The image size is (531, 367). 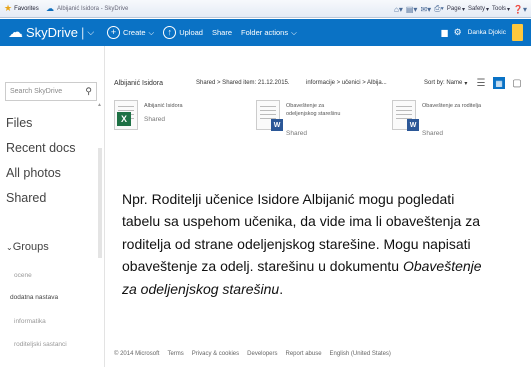 I want to click on browser-toolbar: ⌂▾ ▤▾ ✉▾ ⎙▾ Page ▾ Safety ▾ Tools ▾ ❓▾, so click(x=460, y=9).